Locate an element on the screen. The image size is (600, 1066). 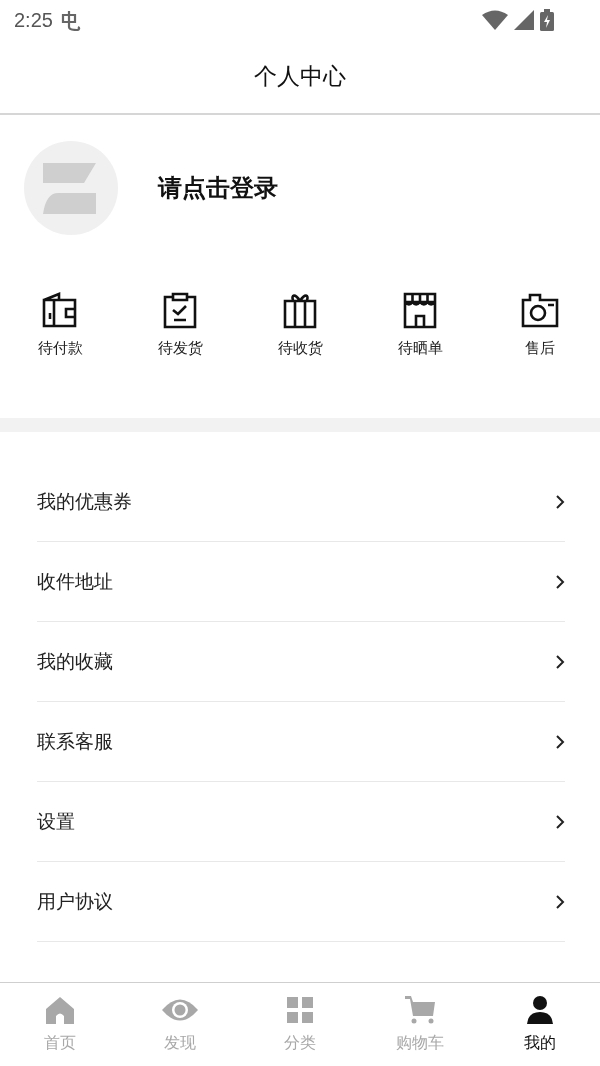
clipboard-check-icon is located at coordinates (180, 310).